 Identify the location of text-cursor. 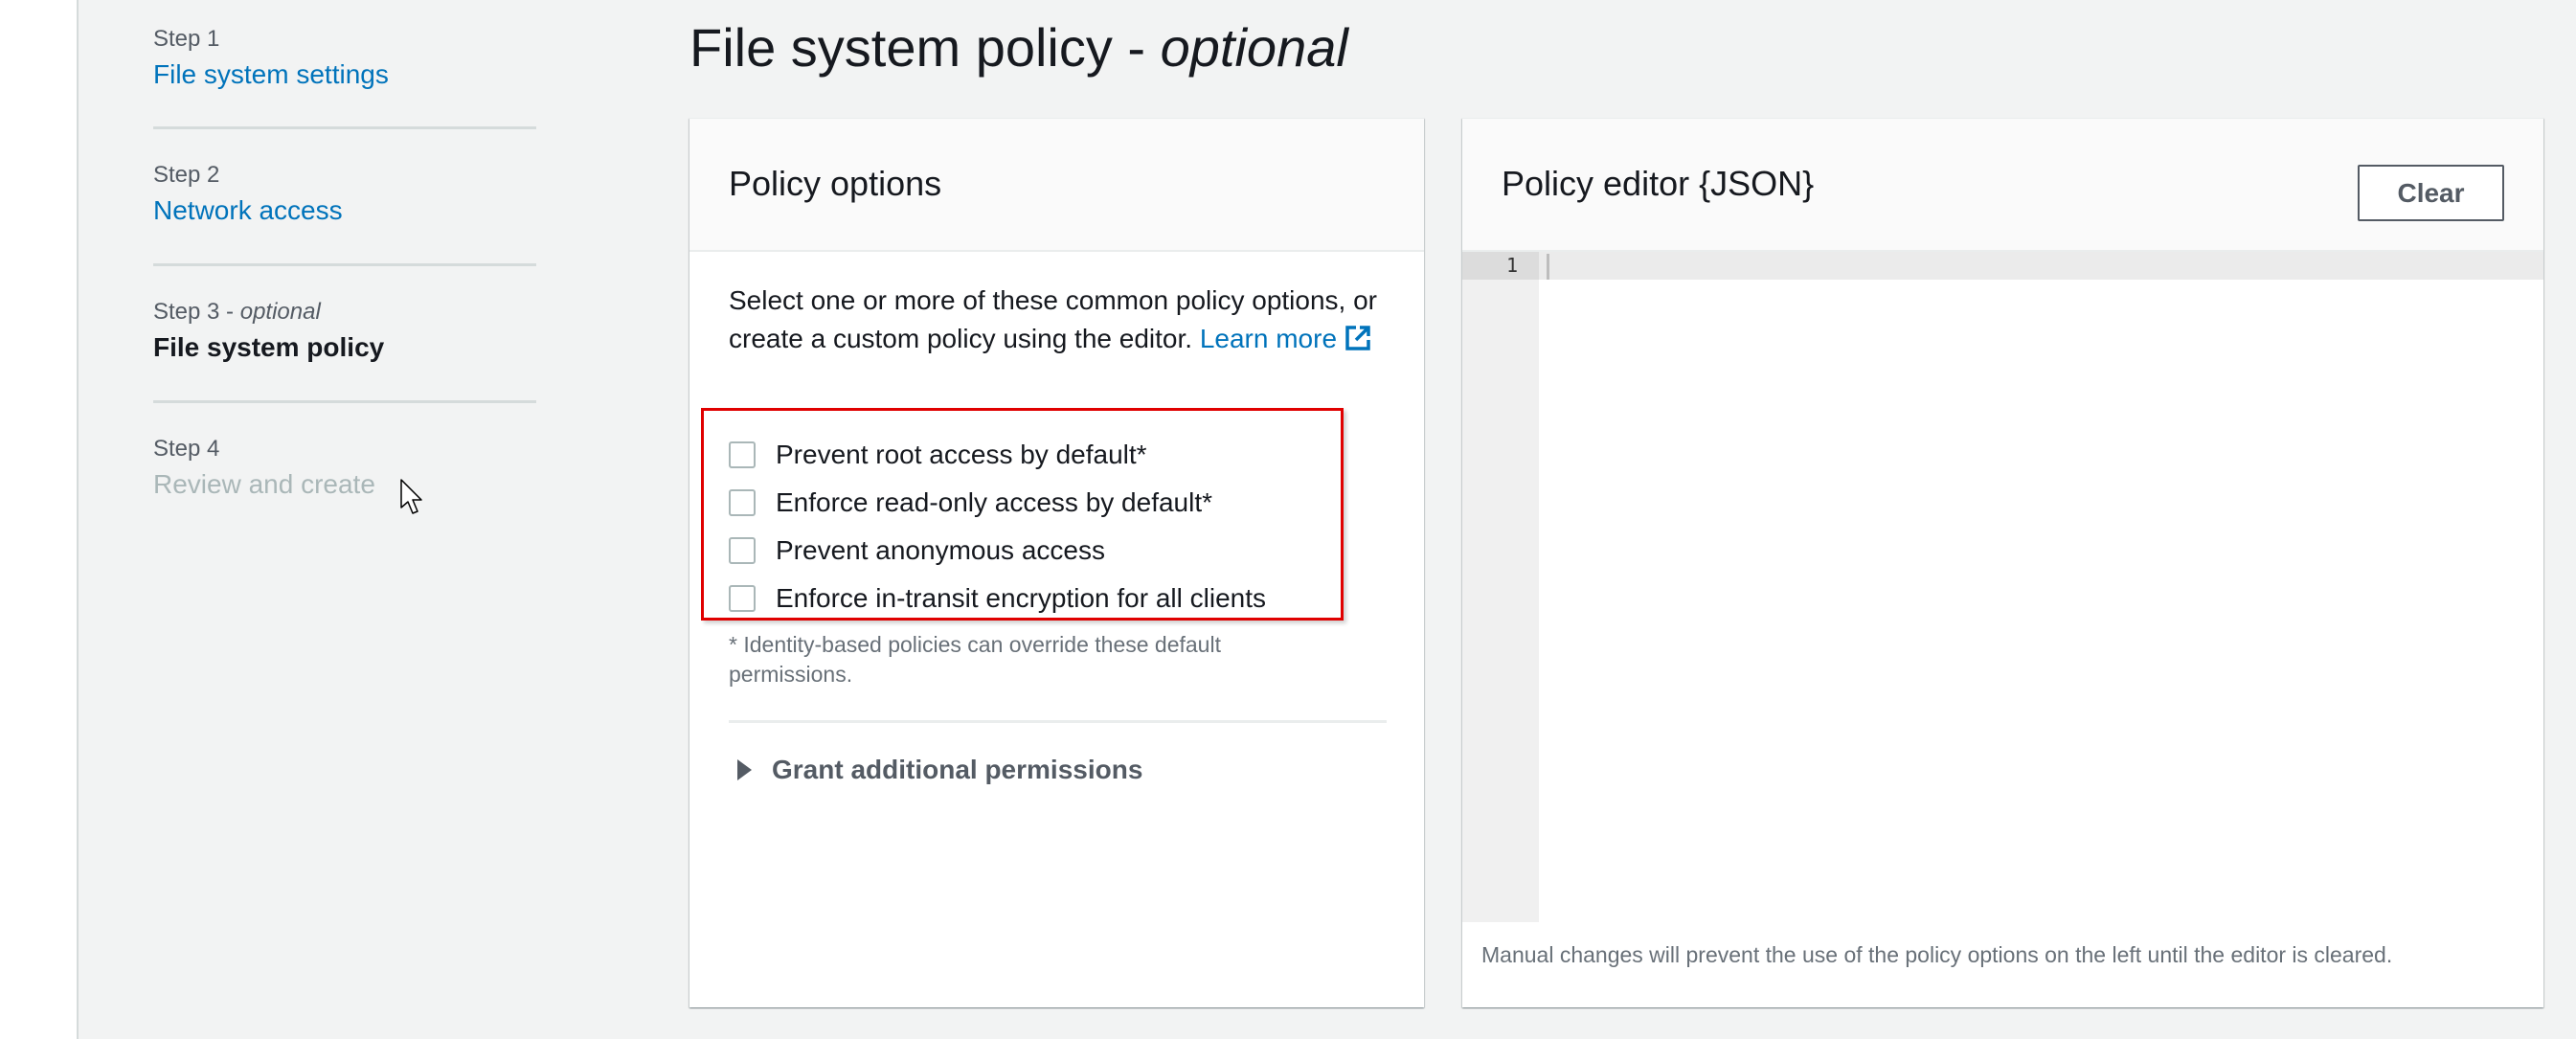
(1548, 267).